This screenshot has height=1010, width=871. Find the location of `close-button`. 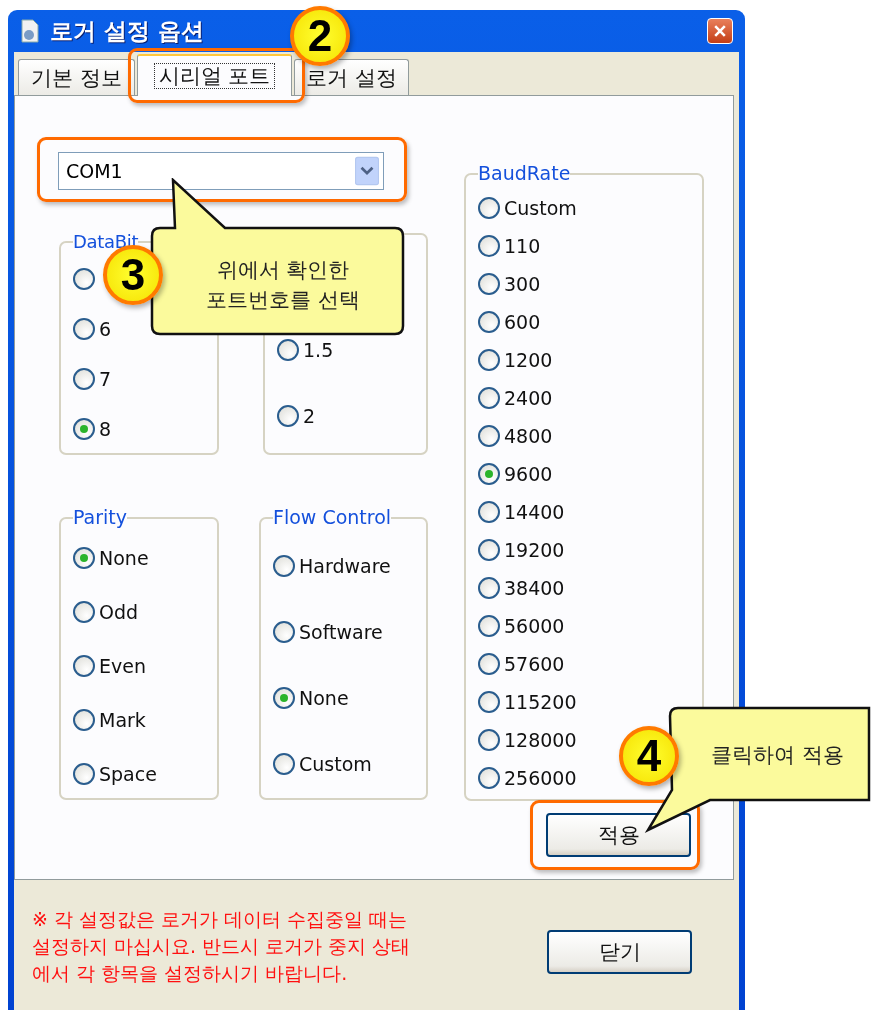

close-button is located at coordinates (720, 31).